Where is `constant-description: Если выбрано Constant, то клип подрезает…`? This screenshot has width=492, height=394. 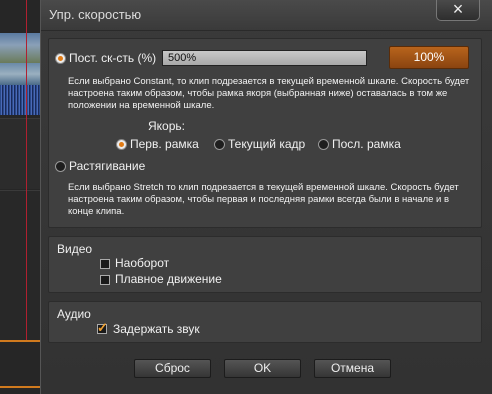 constant-description: Если выбрано Constant, то клип подрезает… is located at coordinates (269, 93).